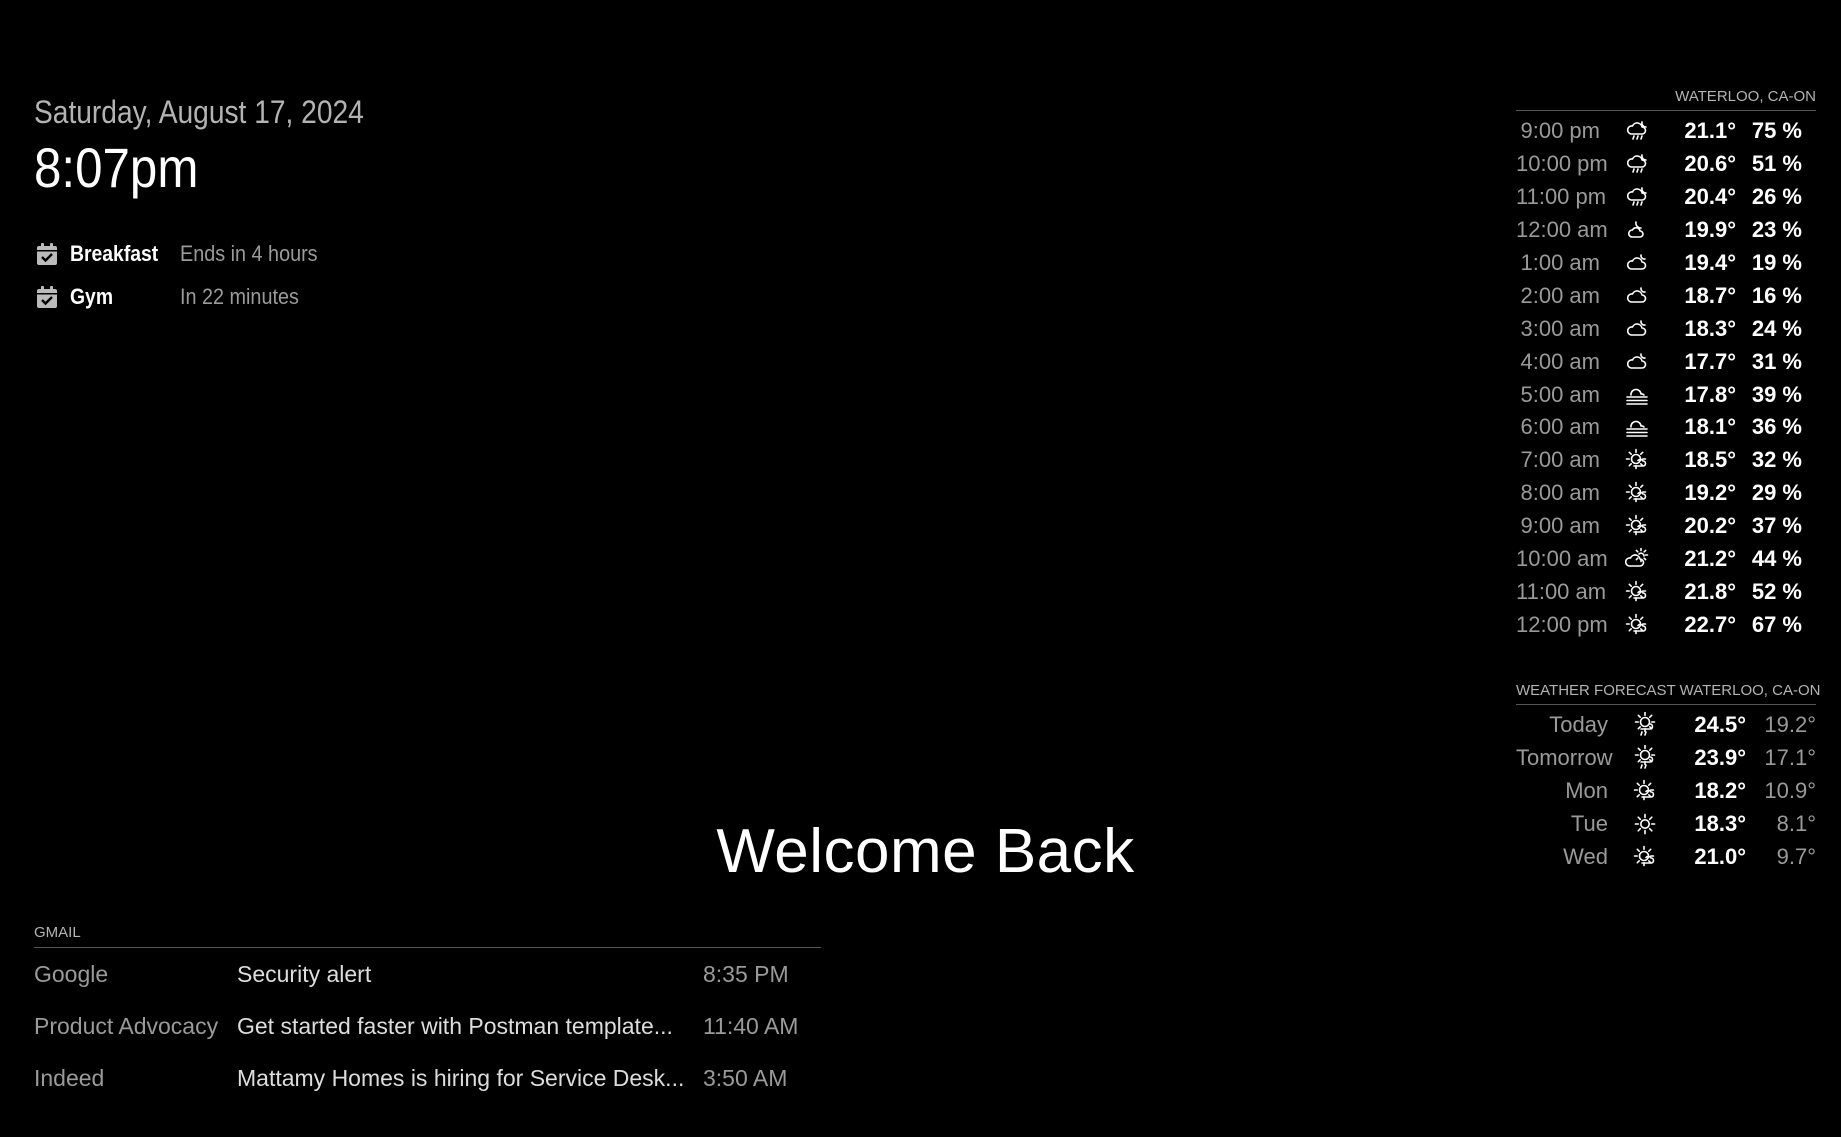  I want to click on hour-time: 9:00 am, so click(1560, 526).